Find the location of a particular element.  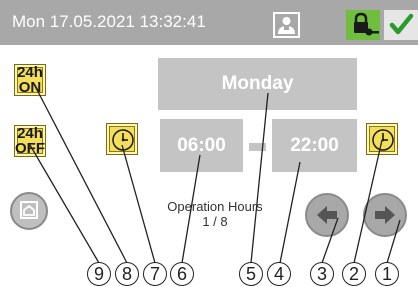

callout-7: 7 is located at coordinates (155, 274).